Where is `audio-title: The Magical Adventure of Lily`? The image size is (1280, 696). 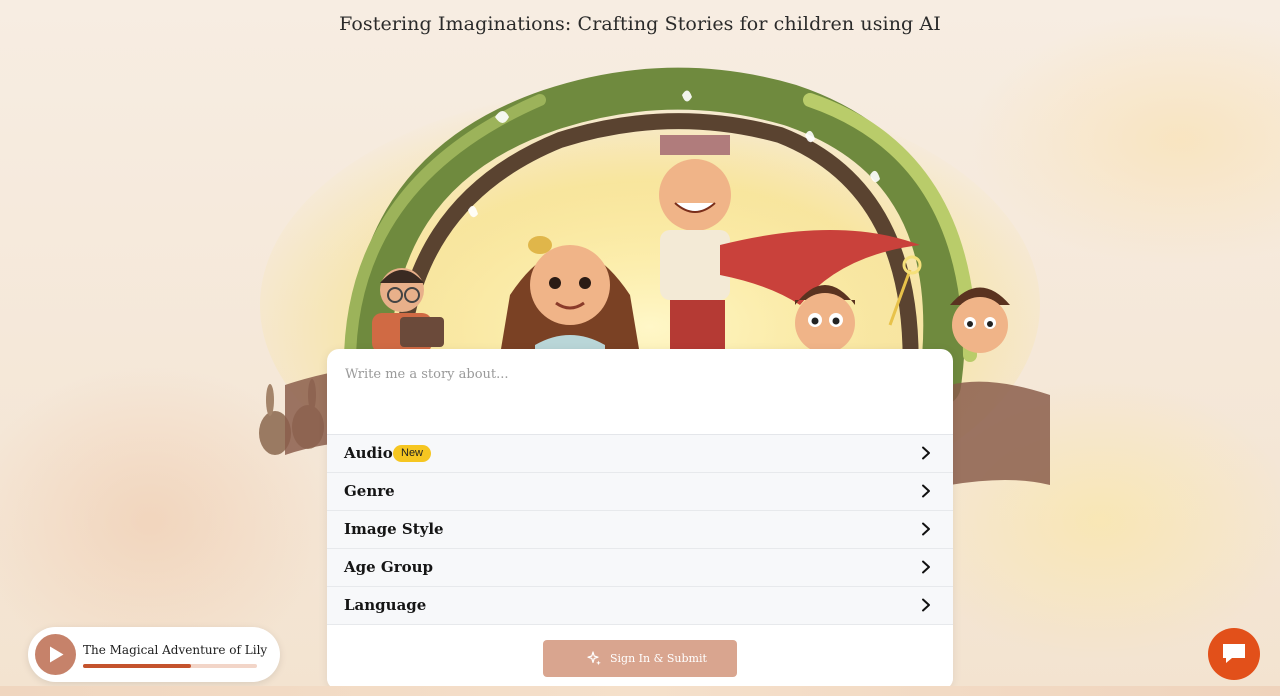
audio-title: The Magical Adventure of Lily is located at coordinates (175, 650).